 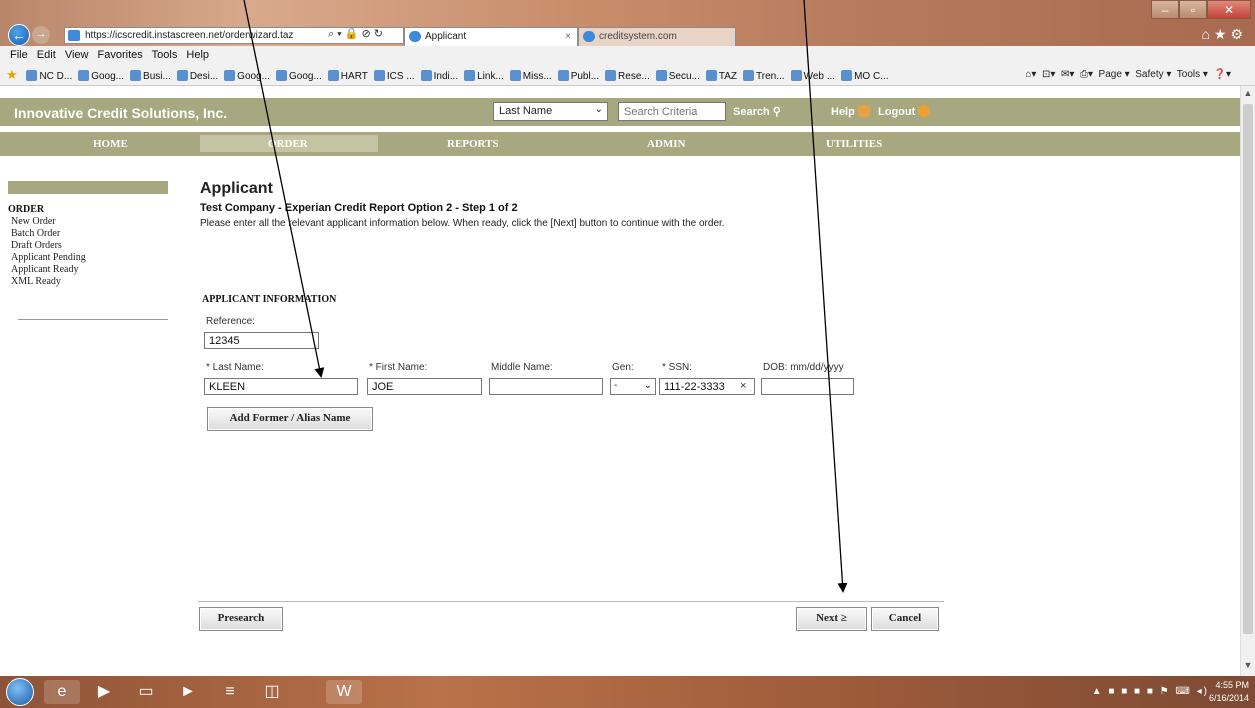 I want to click on cancel-button: Cancel, so click(x=905, y=619).